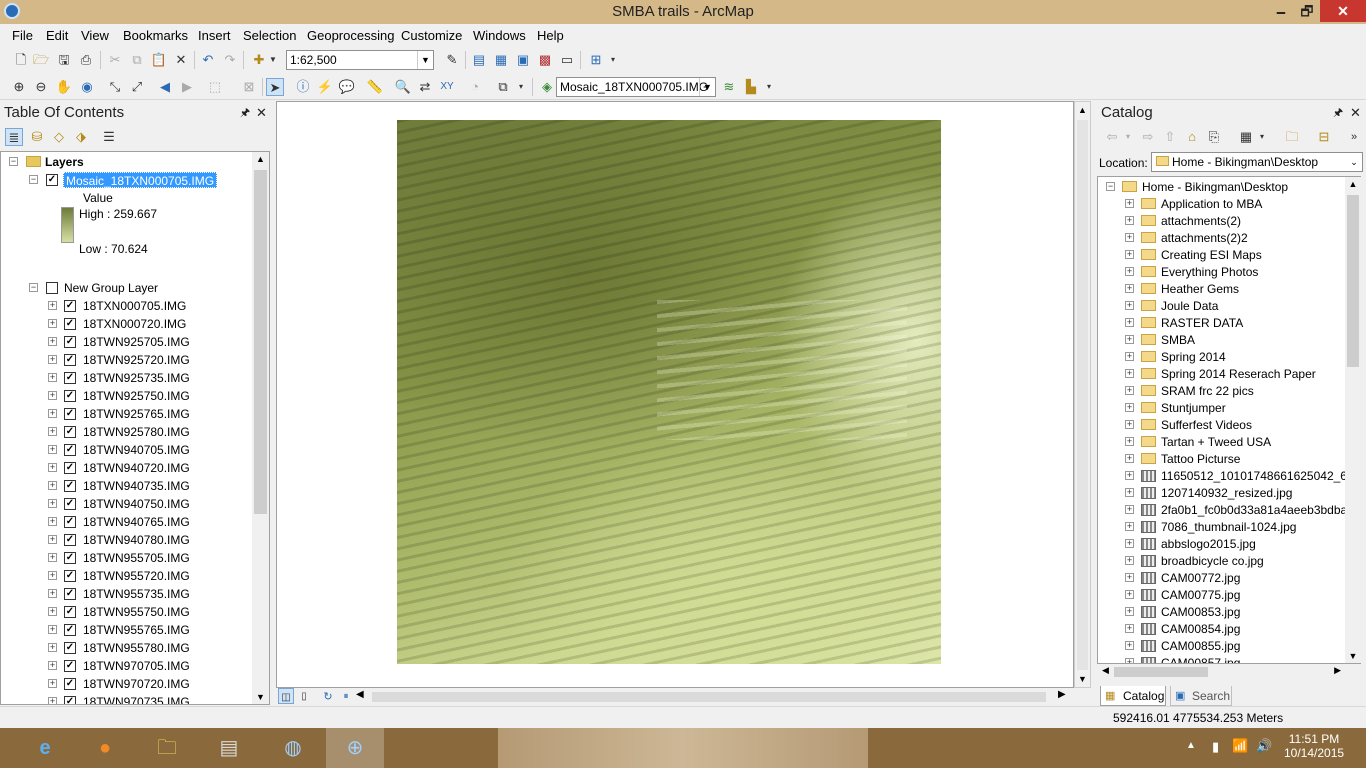  I want to click on internet-explorer-icon: e, so click(45, 748).